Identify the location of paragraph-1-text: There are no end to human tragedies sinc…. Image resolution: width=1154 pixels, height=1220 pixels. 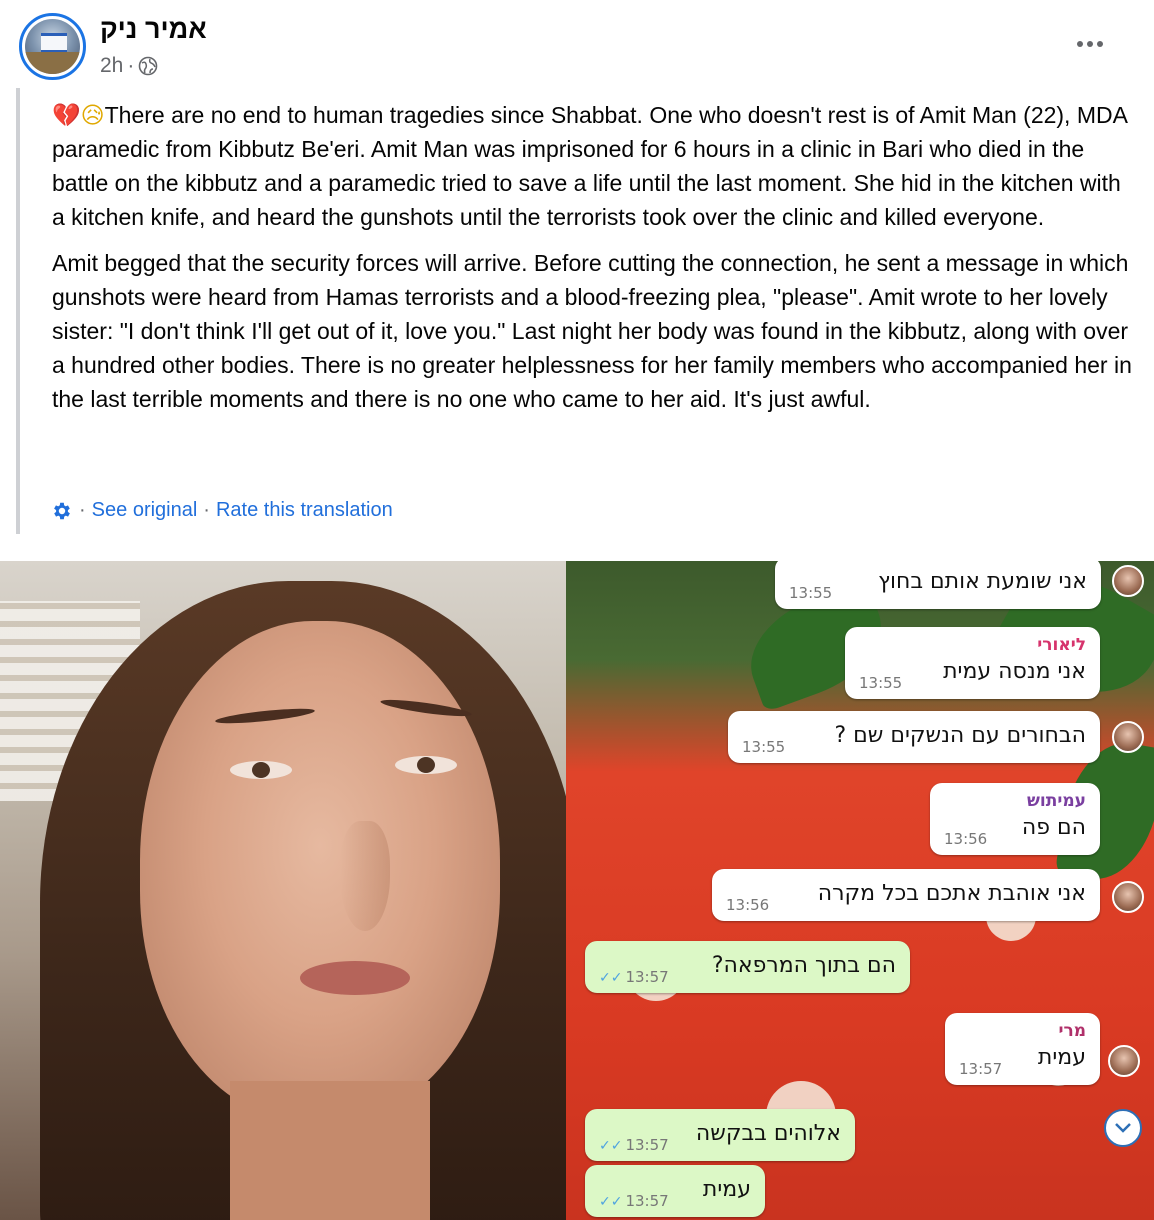
(589, 166).